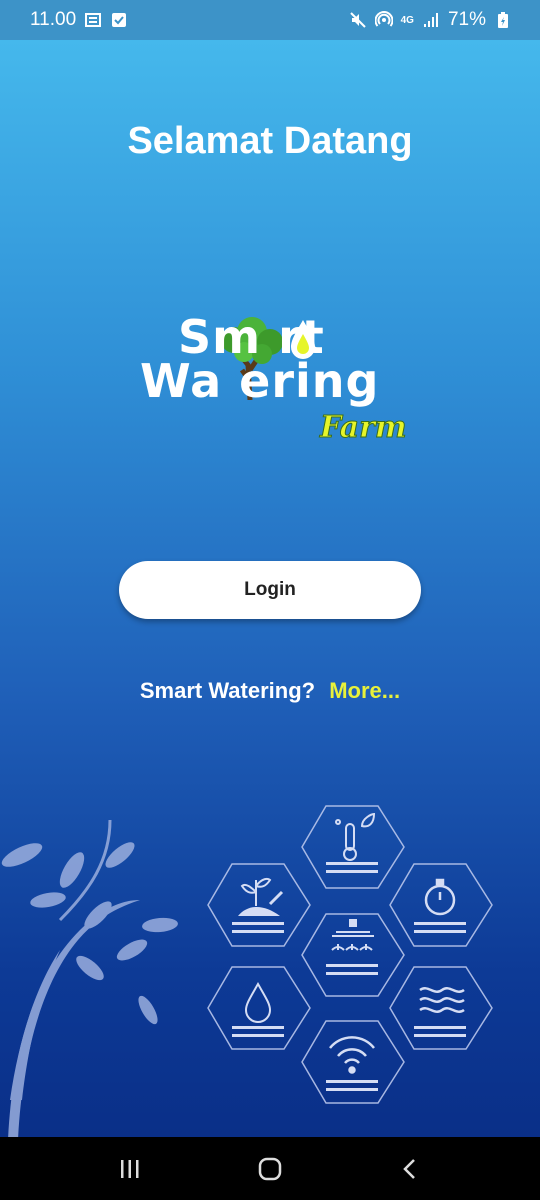  I want to click on status-bar: 11.00 4G 71%, so click(270, 20).